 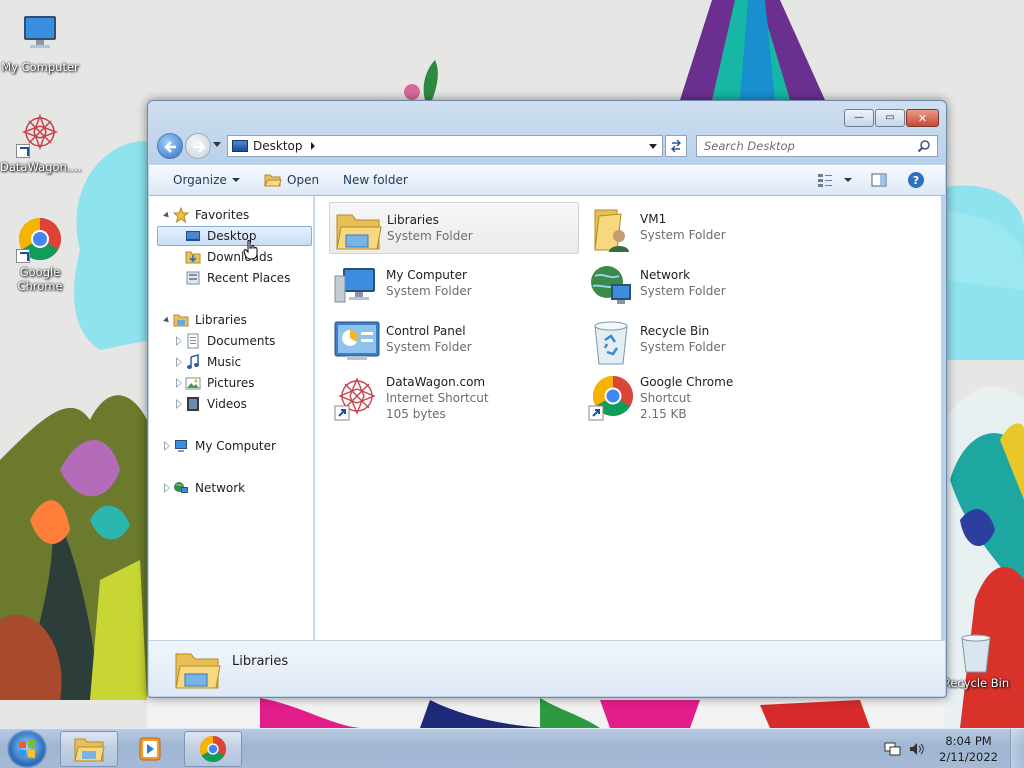 I want to click on nav-libraries: Libraries, so click(x=231, y=320).